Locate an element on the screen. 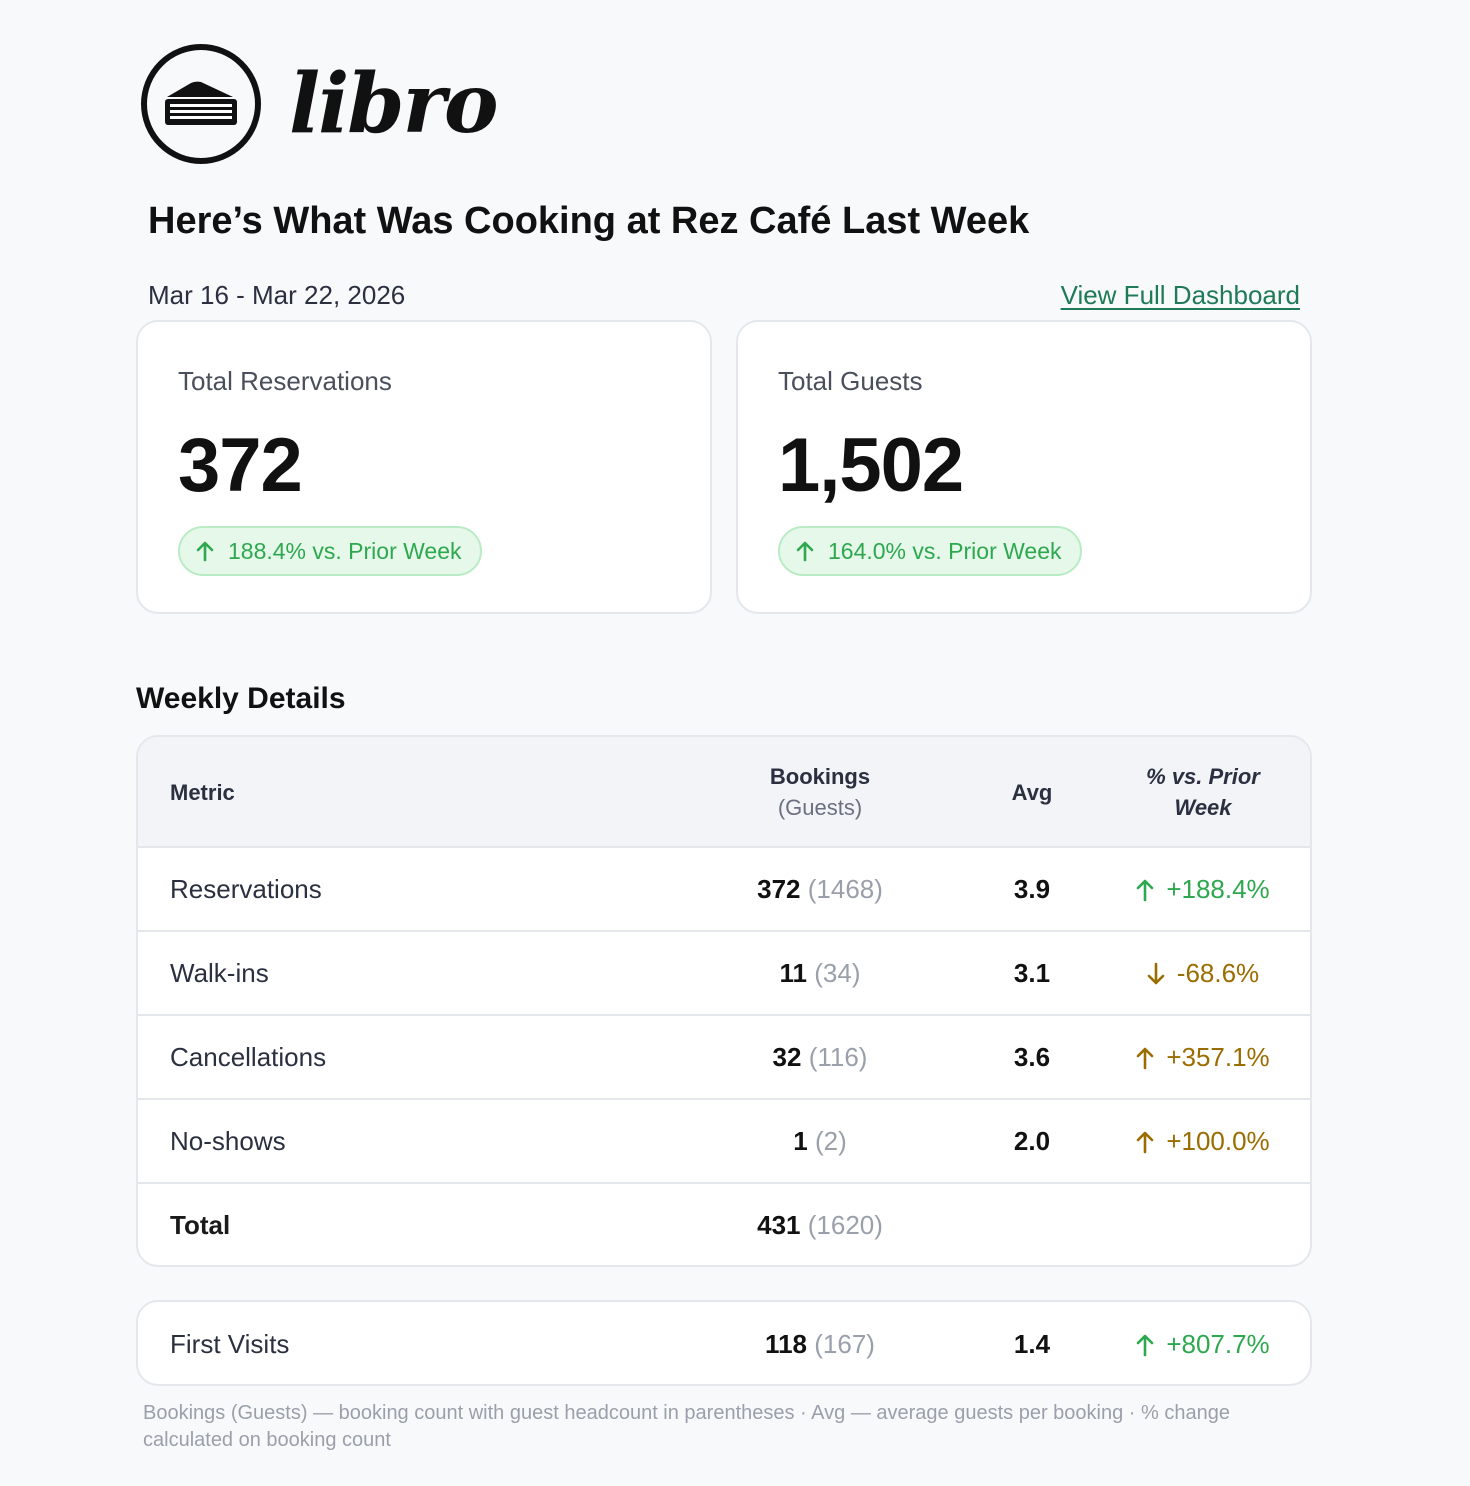 This screenshot has height=1486, width=1470. guest-count: (34) is located at coordinates (837, 973).